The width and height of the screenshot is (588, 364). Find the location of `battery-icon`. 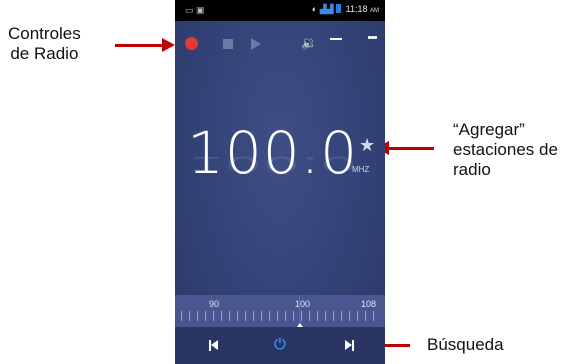

battery-icon is located at coordinates (339, 8).